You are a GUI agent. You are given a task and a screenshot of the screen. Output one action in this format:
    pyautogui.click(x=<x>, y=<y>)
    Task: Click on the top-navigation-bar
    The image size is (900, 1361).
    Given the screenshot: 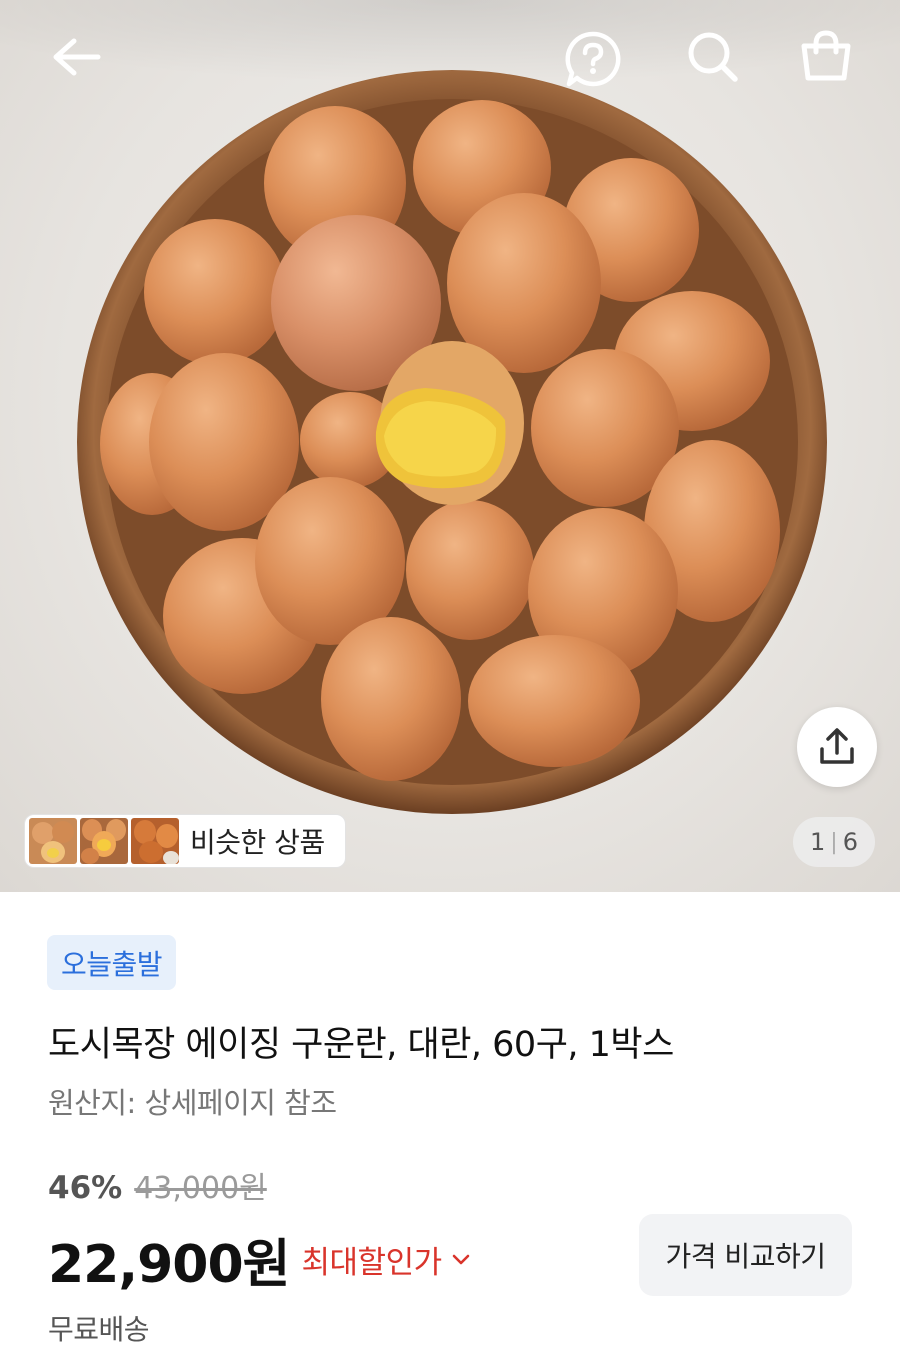 What is the action you would take?
    pyautogui.click(x=450, y=60)
    